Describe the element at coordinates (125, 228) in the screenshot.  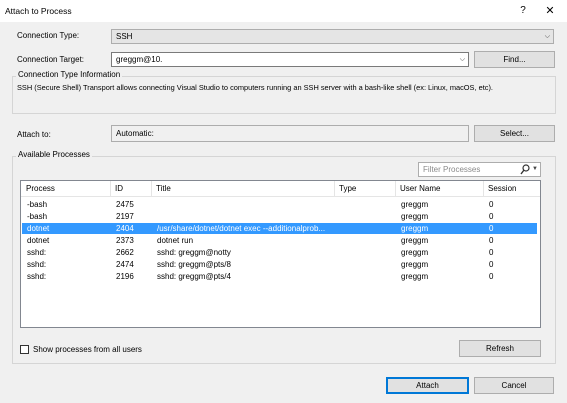
I see `process-cell-id: 2404` at that location.